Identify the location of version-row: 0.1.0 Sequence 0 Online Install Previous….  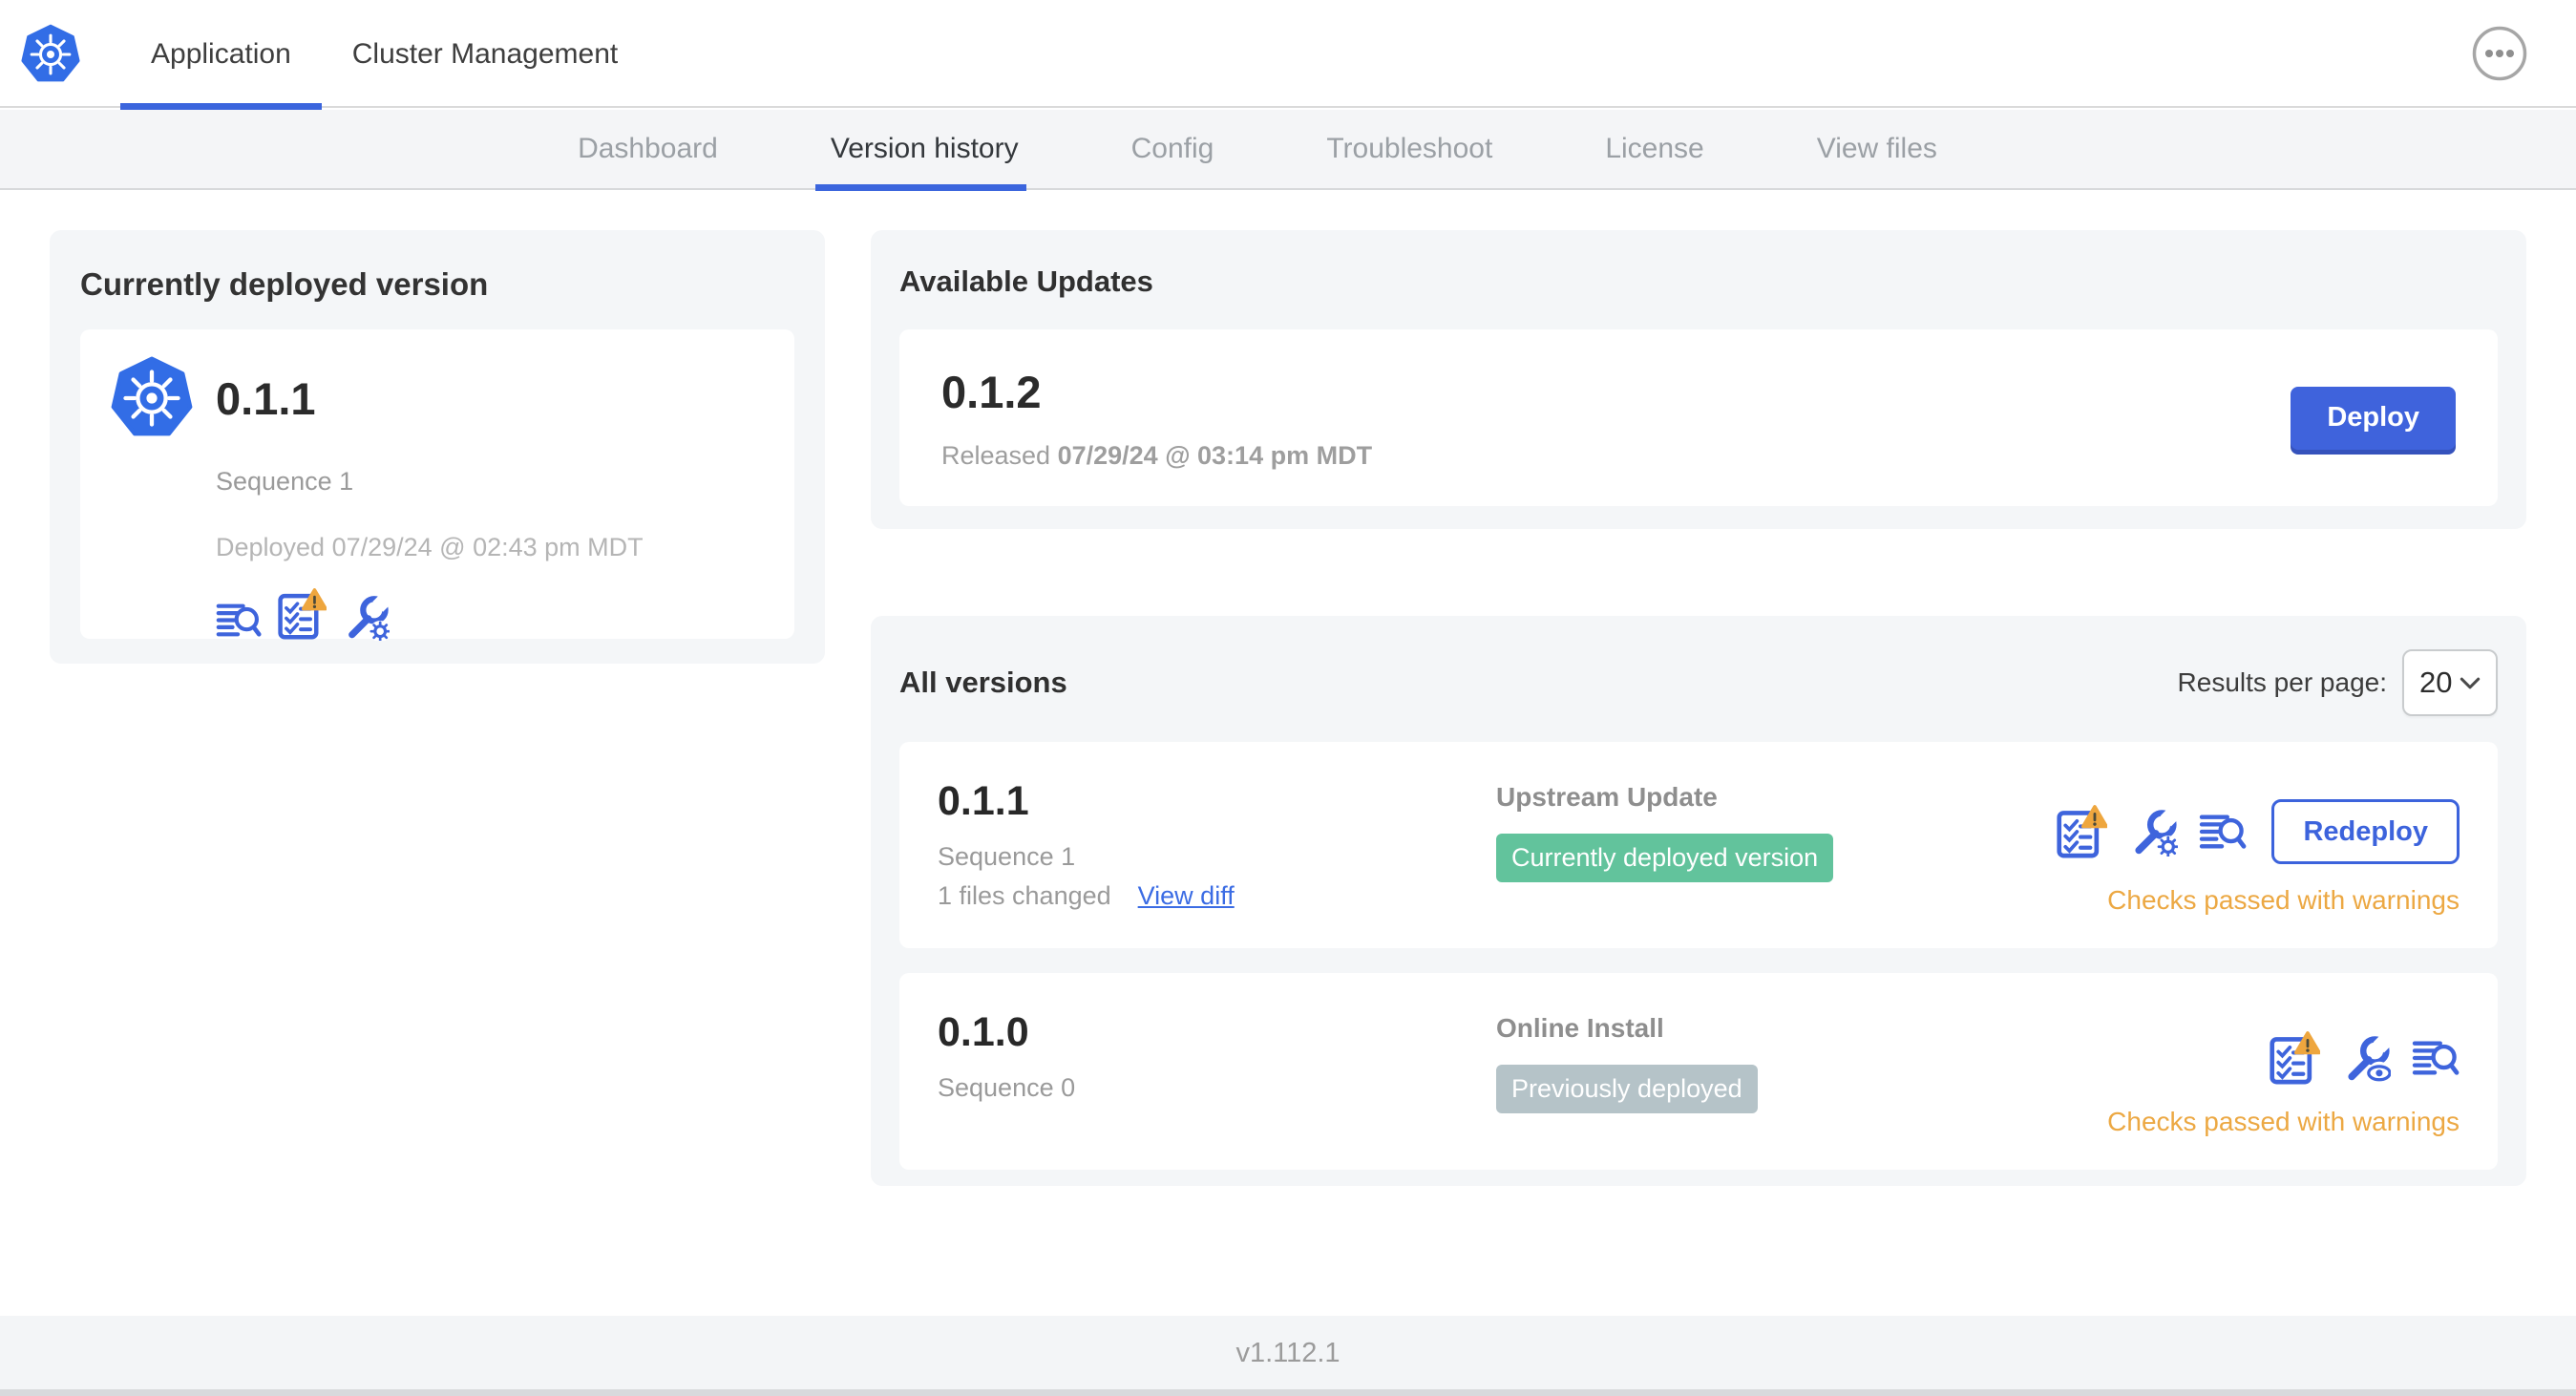
(1698, 1071).